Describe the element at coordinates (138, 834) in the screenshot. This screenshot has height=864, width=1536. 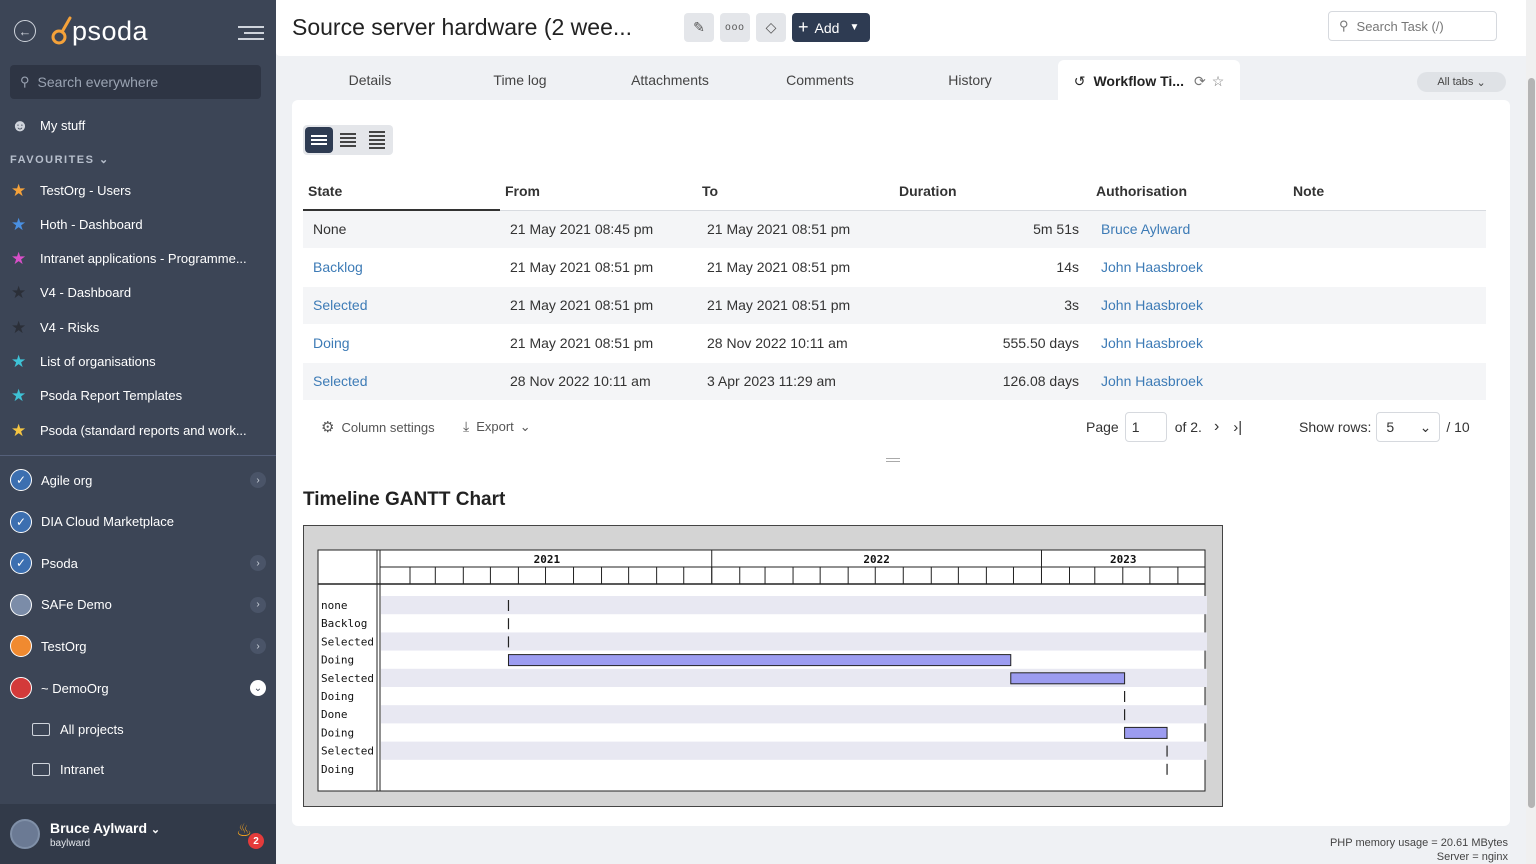
I see `user-menu: Bruce Aylward ⌄ baylward` at that location.